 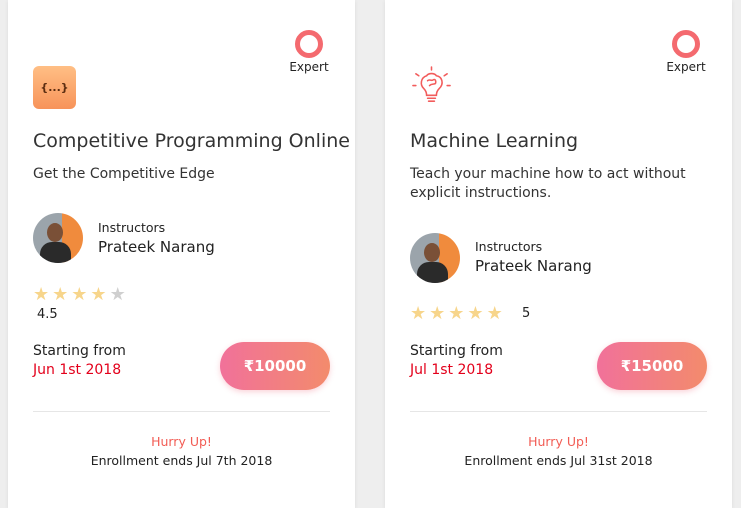 What do you see at coordinates (124, 174) in the screenshot?
I see `course-subtitle: Get the Competitive Edge` at bounding box center [124, 174].